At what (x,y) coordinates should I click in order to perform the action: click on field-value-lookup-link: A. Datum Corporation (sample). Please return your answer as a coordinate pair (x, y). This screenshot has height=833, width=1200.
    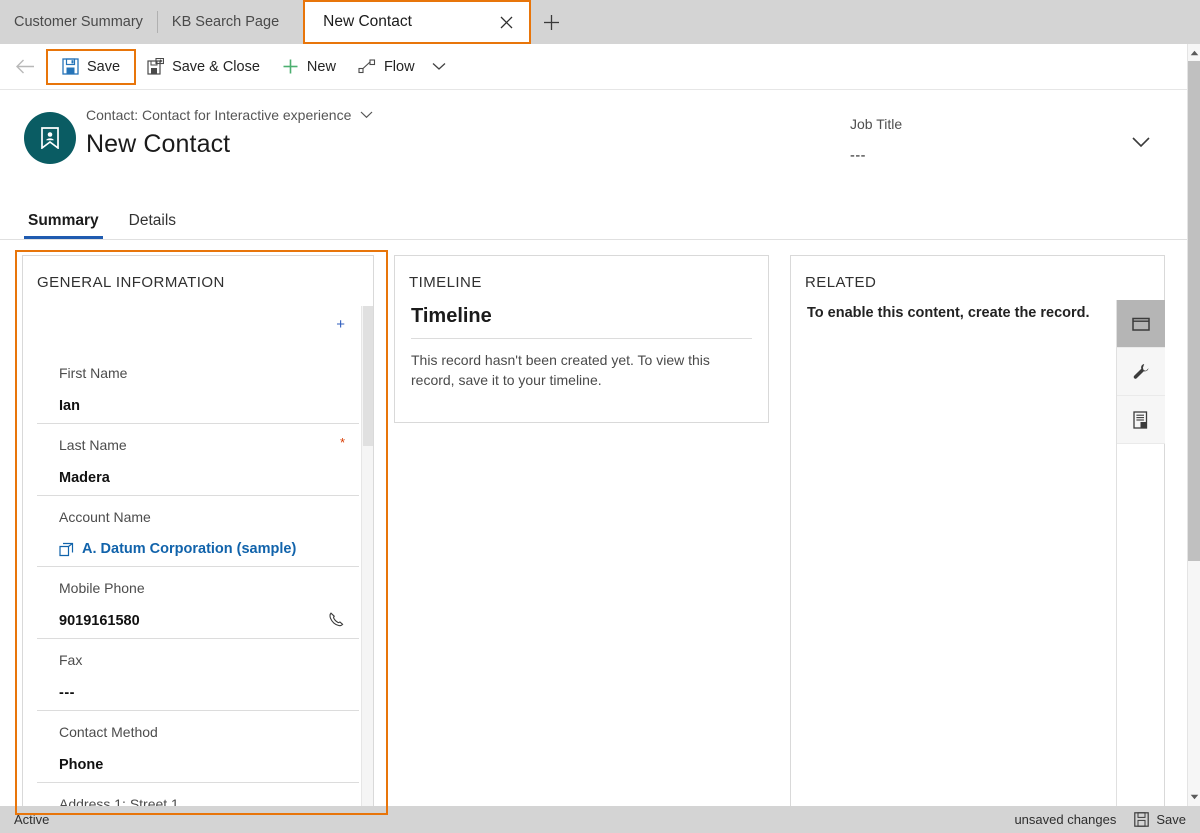
    Looking at the image, I should click on (198, 549).